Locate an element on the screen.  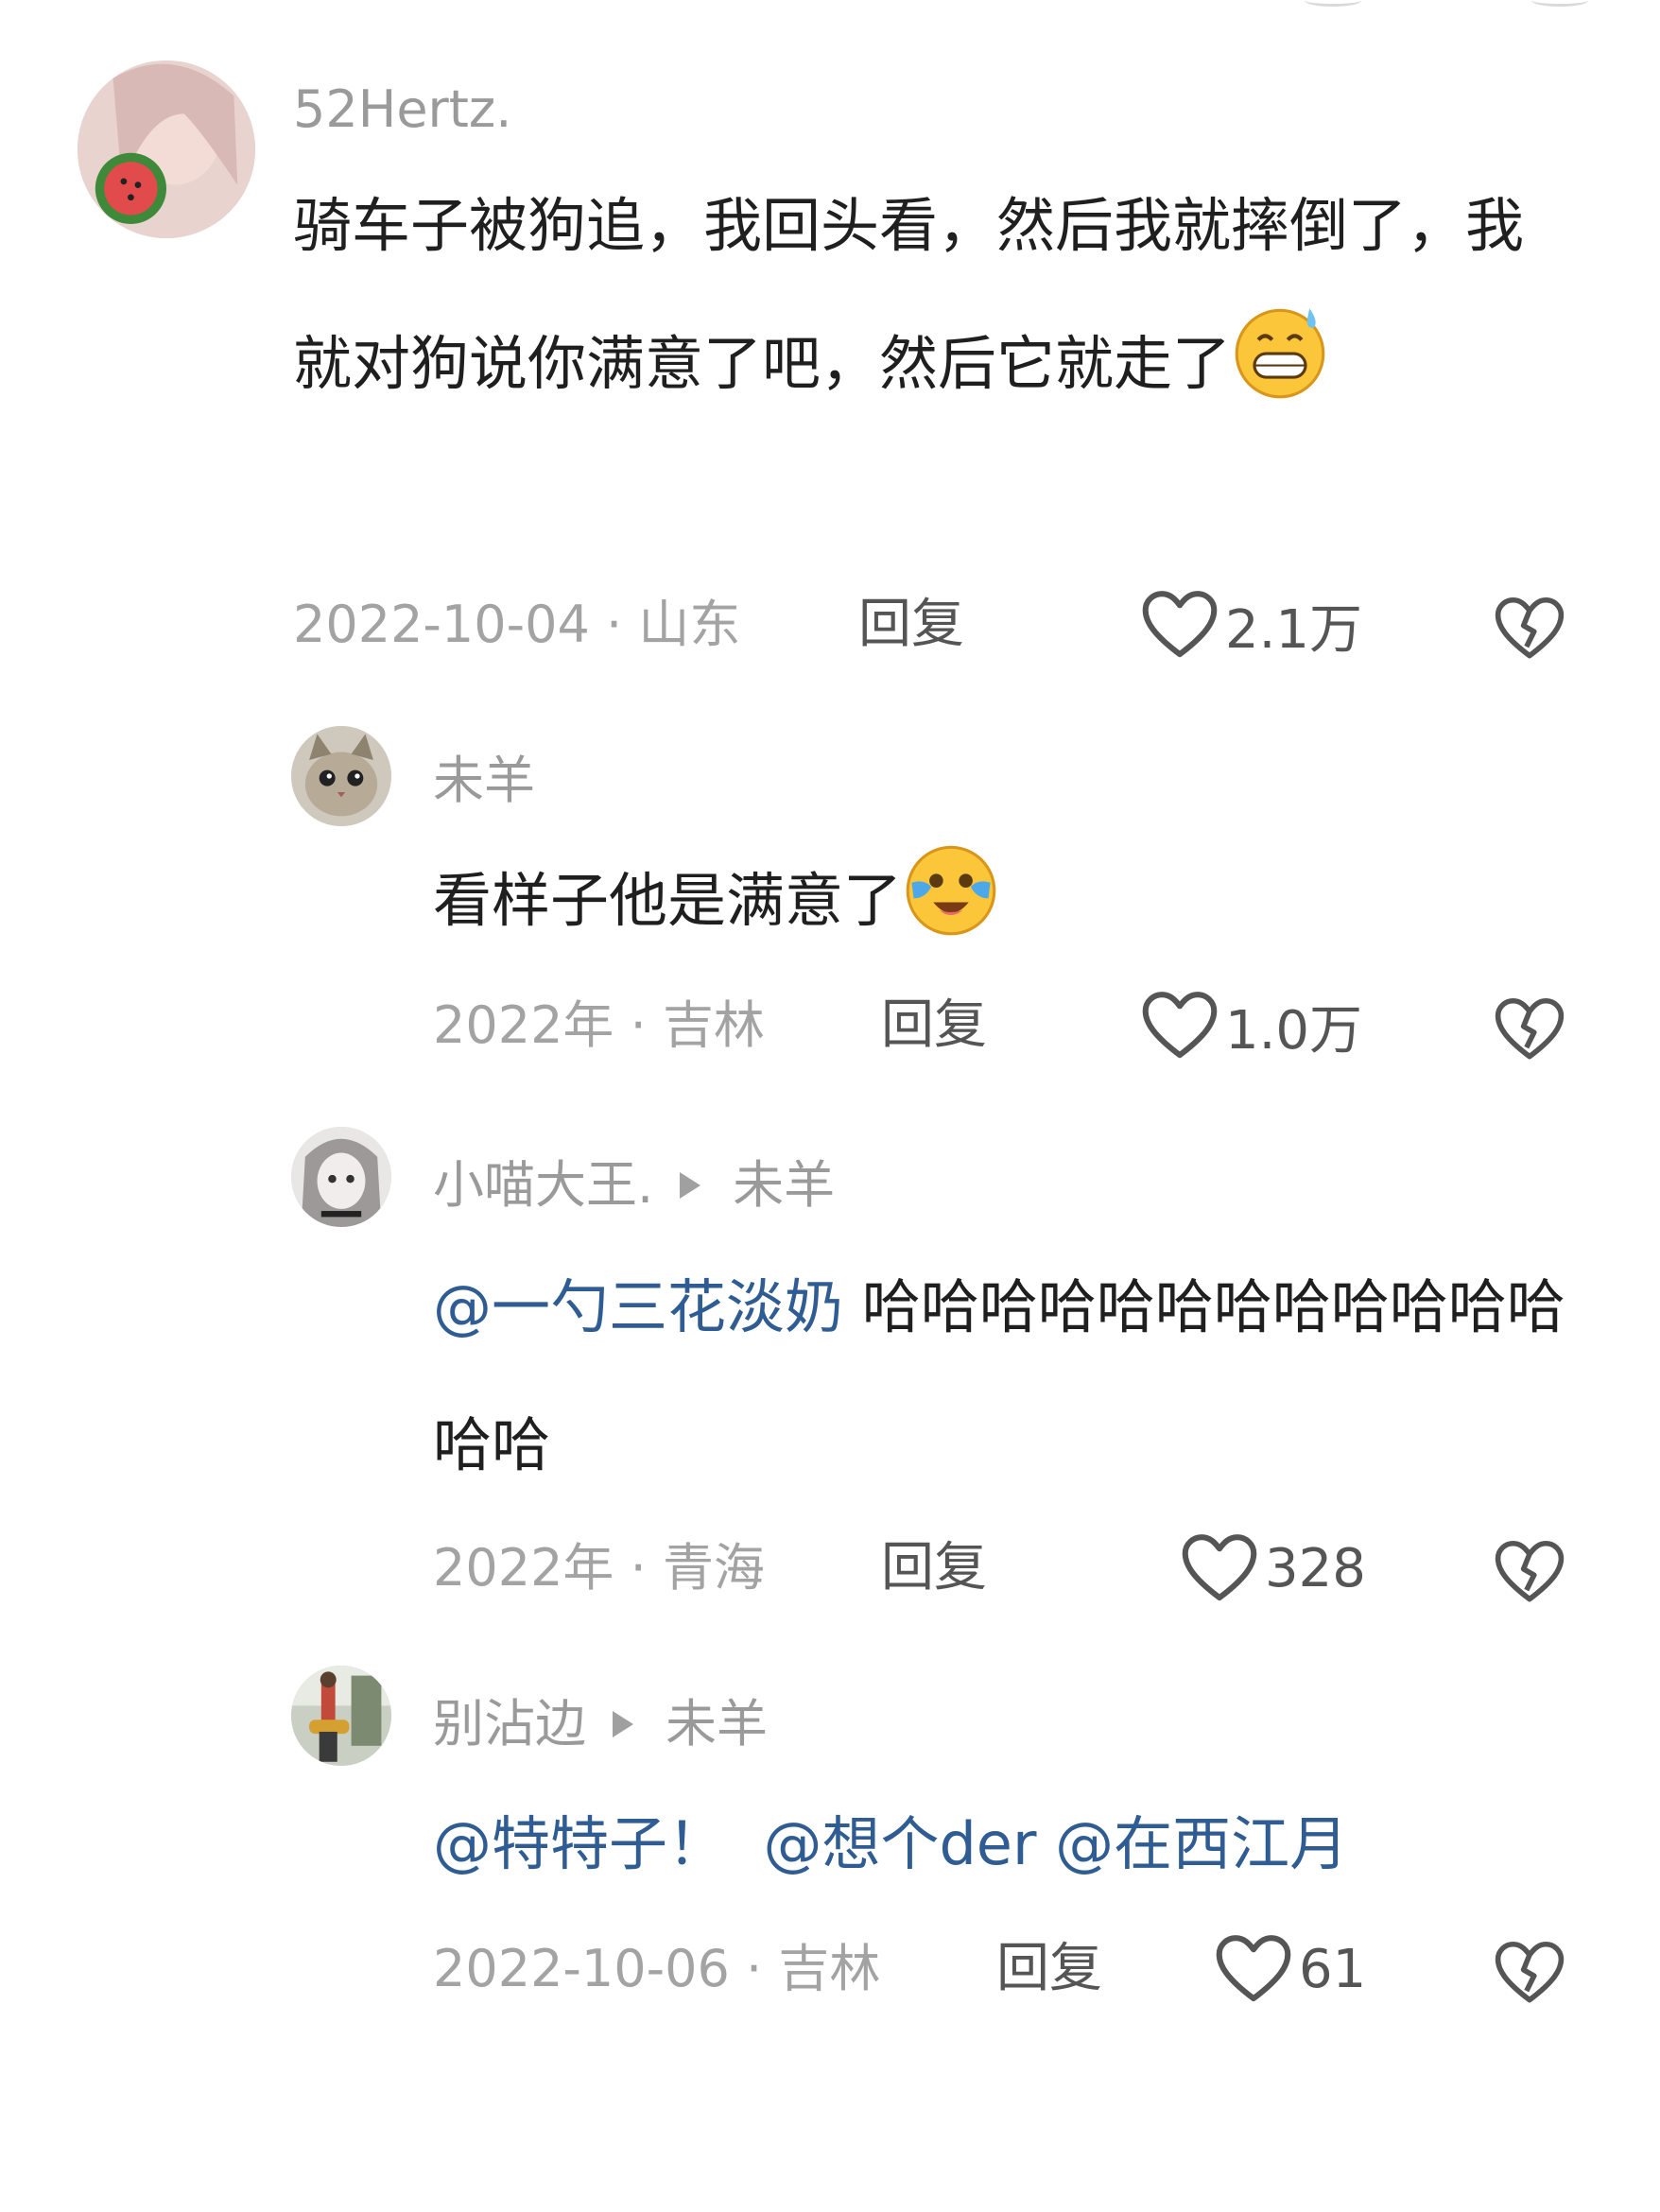
reply-author: 别沾边 is located at coordinates (510, 1724).